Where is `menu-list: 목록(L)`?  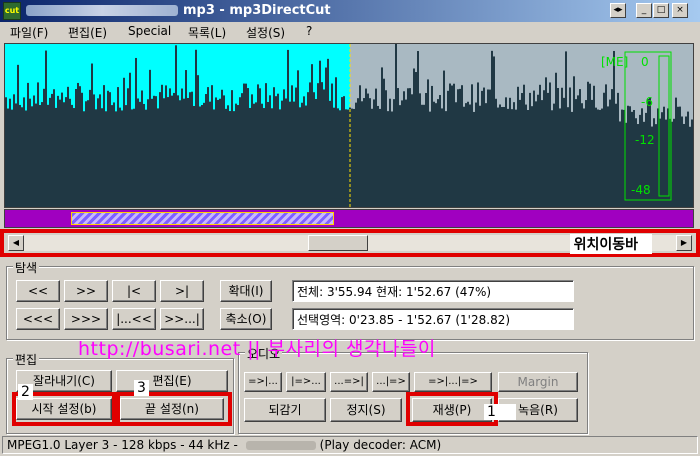
menu-list: 목록(L) is located at coordinates (207, 32).